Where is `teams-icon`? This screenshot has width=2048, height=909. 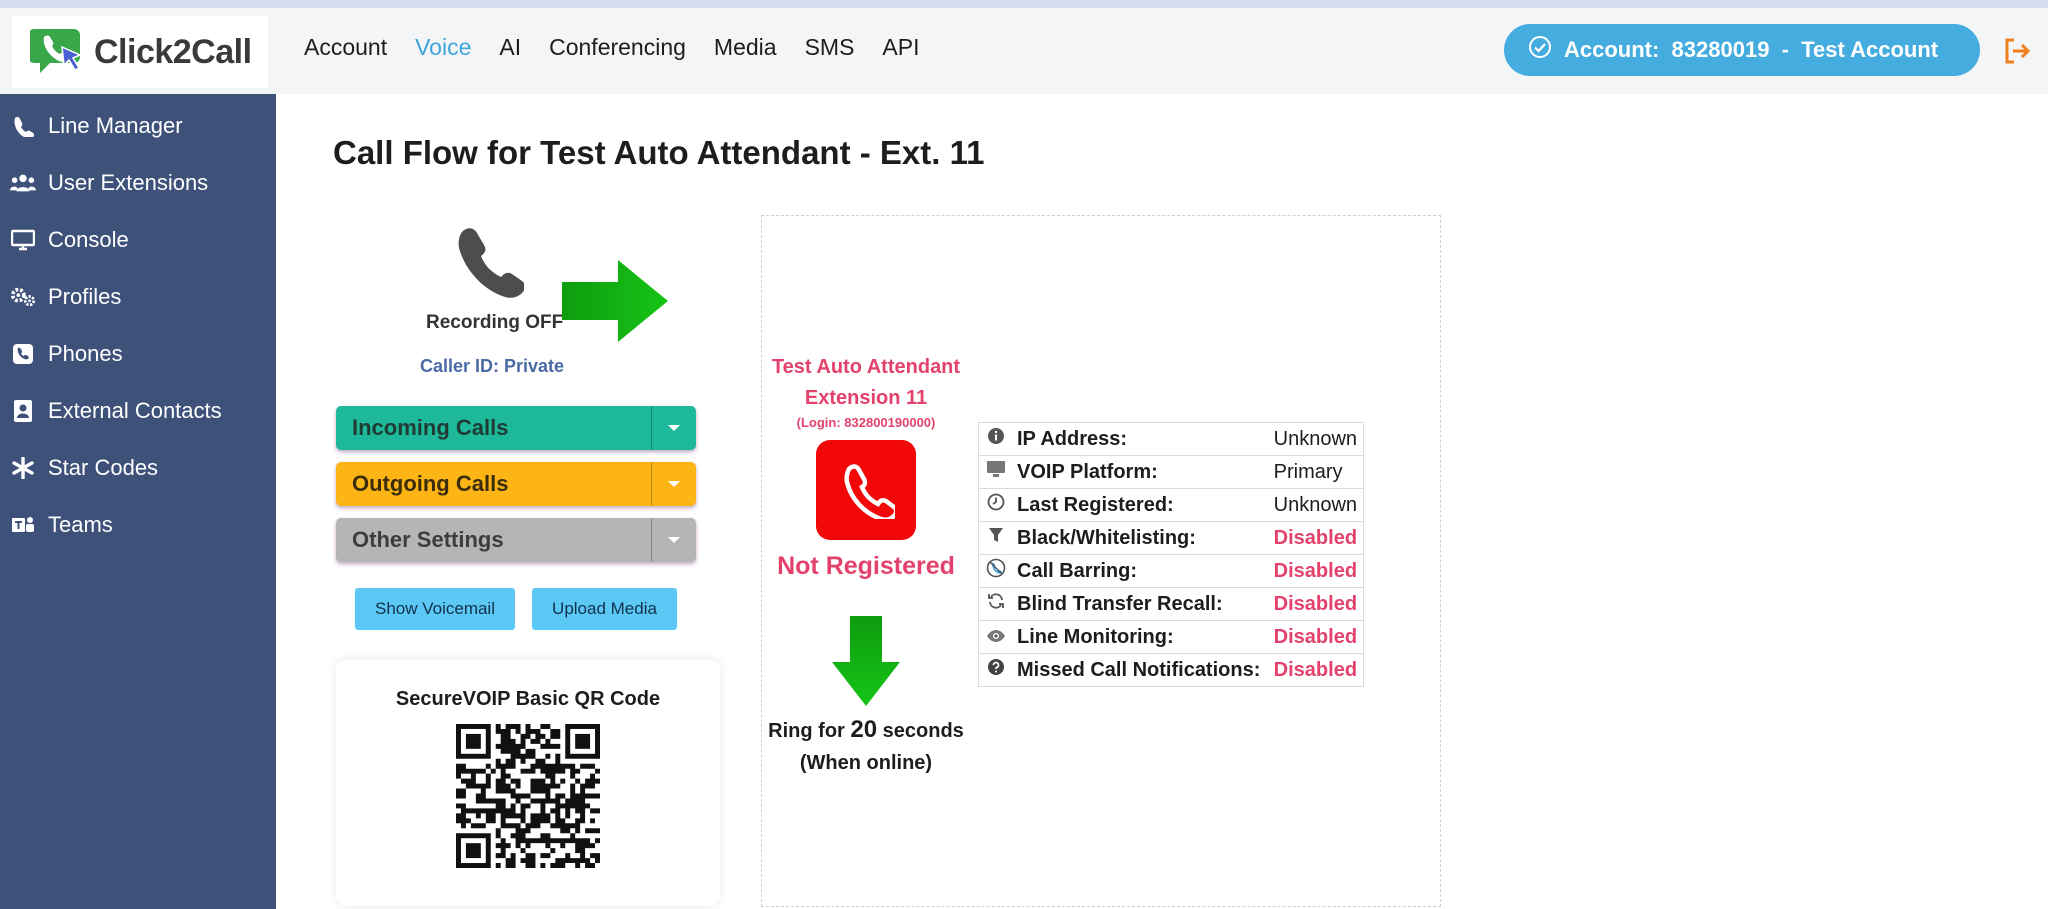
teams-icon is located at coordinates (23, 525).